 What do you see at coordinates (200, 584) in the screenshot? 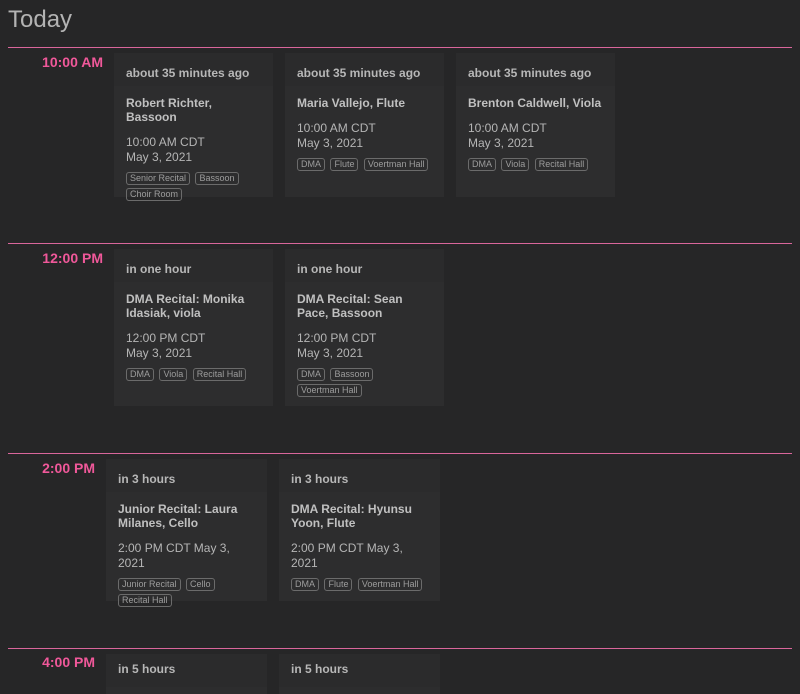
I see `event-tag: Cello` at bounding box center [200, 584].